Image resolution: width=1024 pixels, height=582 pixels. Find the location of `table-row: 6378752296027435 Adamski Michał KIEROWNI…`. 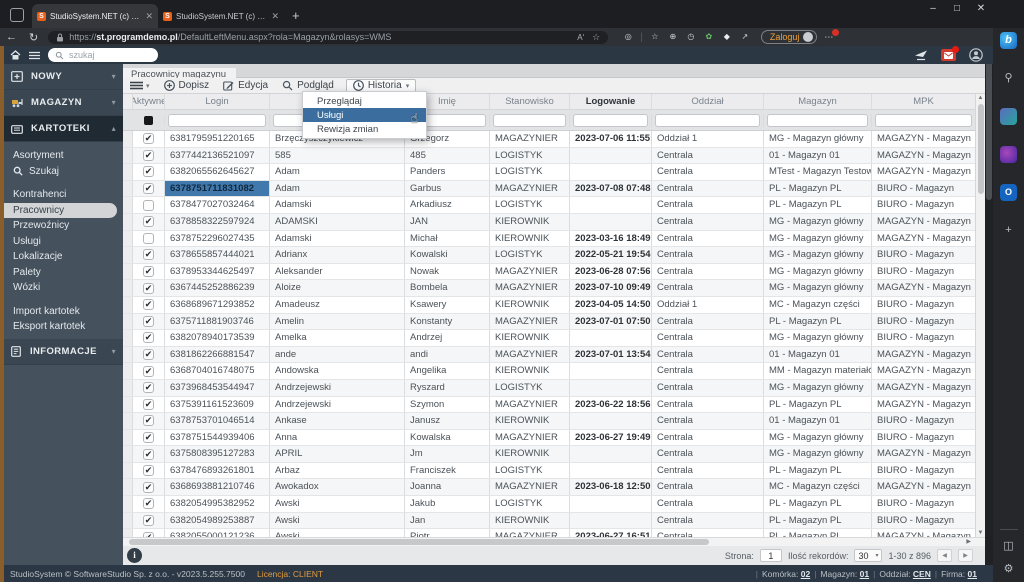

table-row: 6378752296027435 Adamski Michał KIEROWNI… is located at coordinates (549, 239).